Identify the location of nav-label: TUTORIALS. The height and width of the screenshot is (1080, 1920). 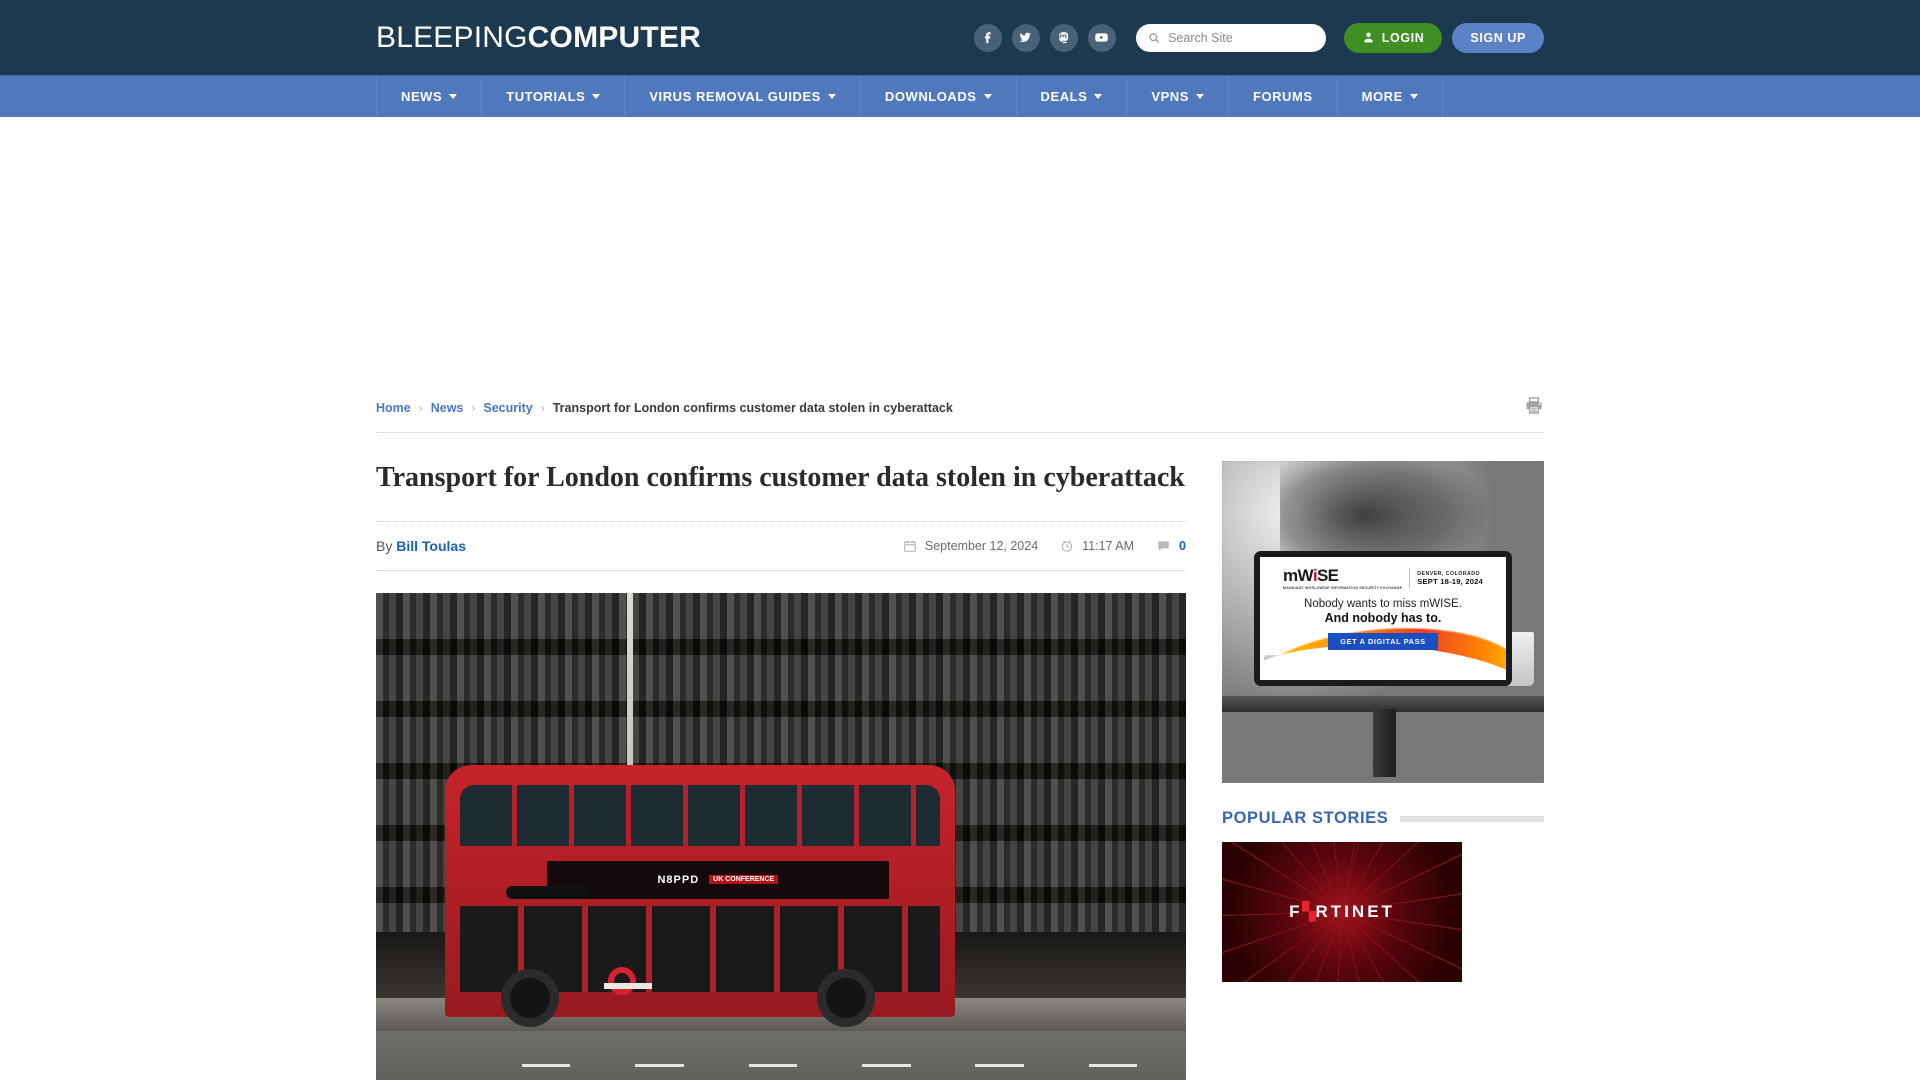
(546, 96).